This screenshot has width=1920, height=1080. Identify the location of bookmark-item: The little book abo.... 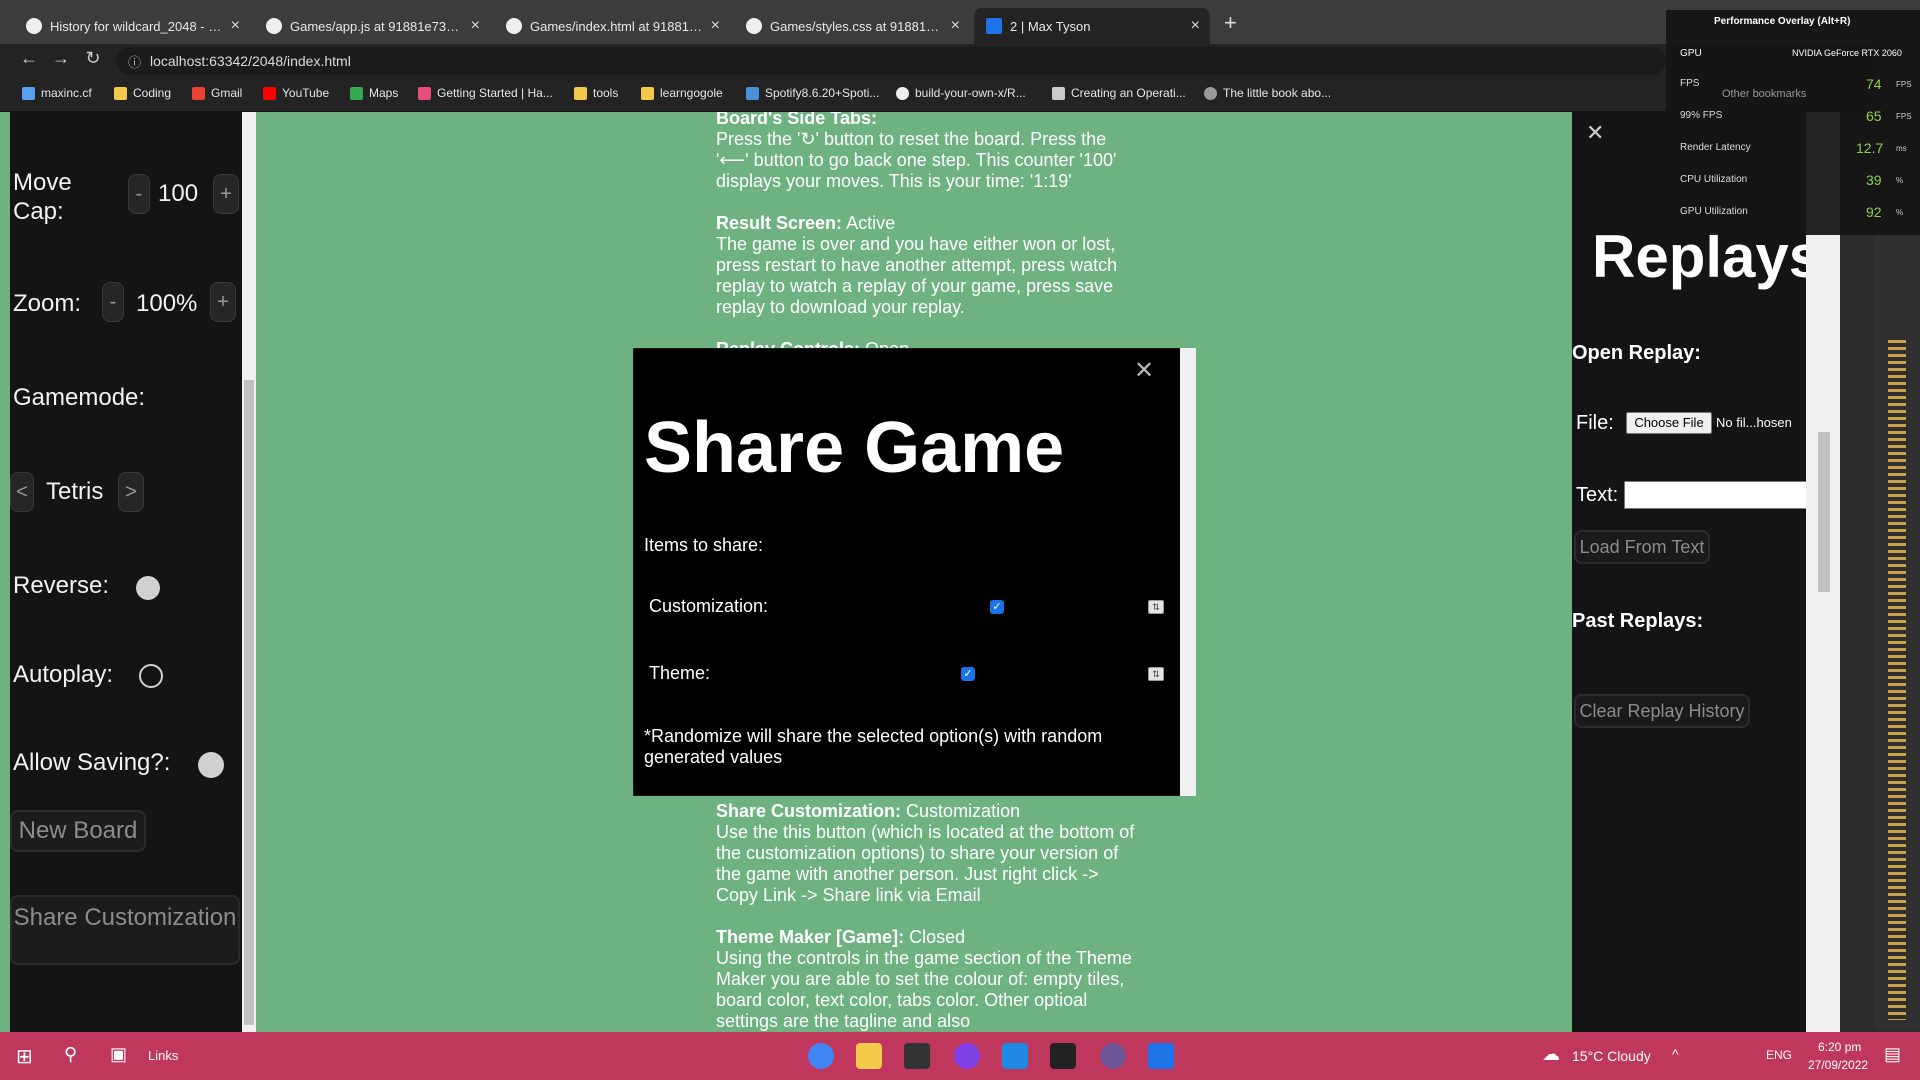
(1267, 93).